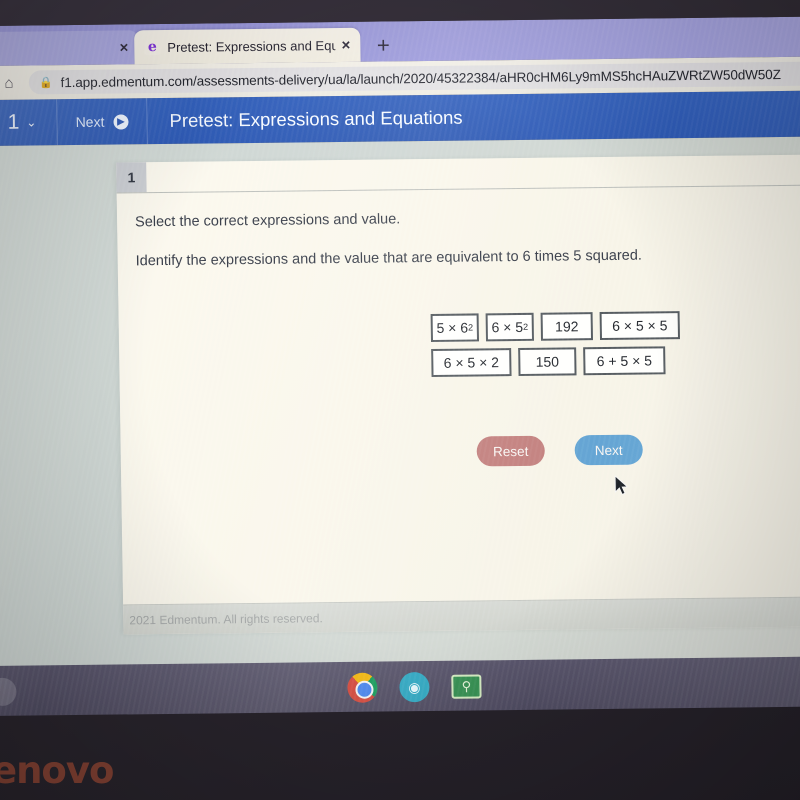 Image resolution: width=800 pixels, height=800 pixels. I want to click on classroom-icon-glyph: ⚲, so click(466, 686).